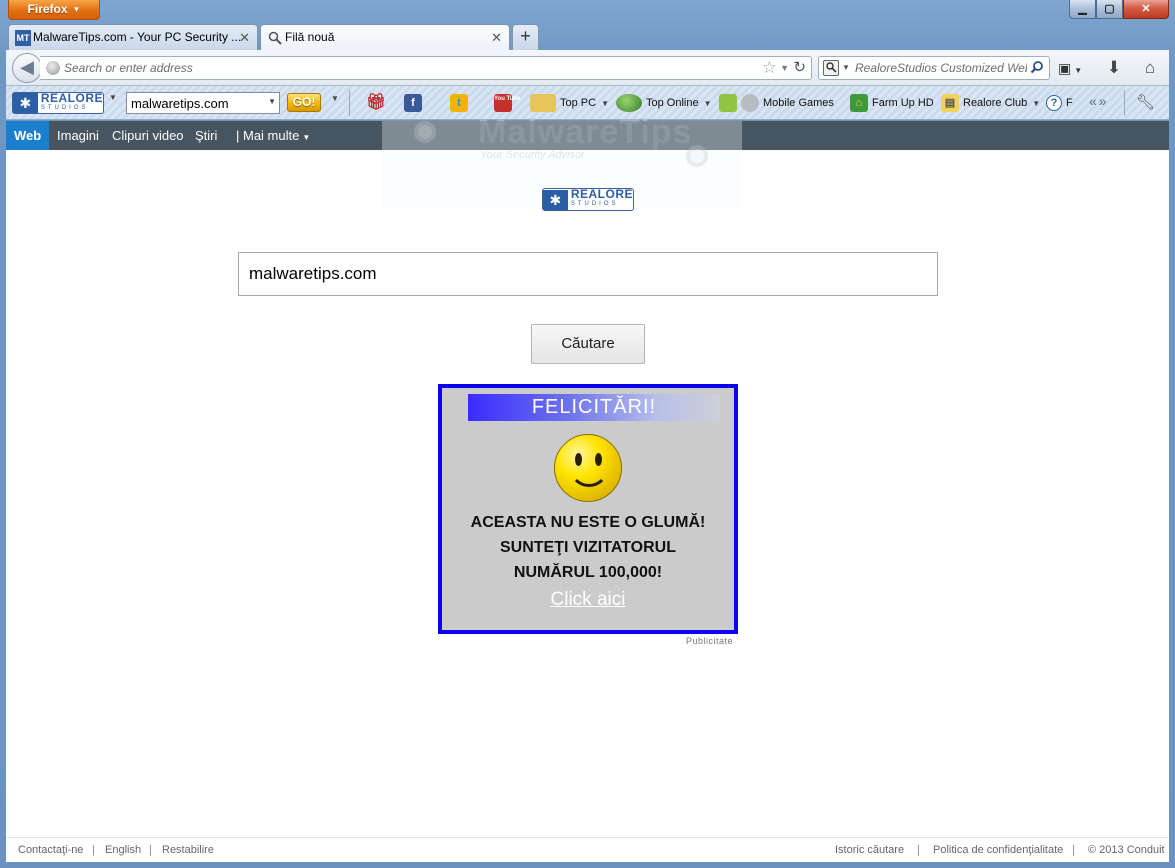 The height and width of the screenshot is (868, 1175). Describe the element at coordinates (585, 132) in the screenshot. I see `watermark-title: MalwareTips` at that location.